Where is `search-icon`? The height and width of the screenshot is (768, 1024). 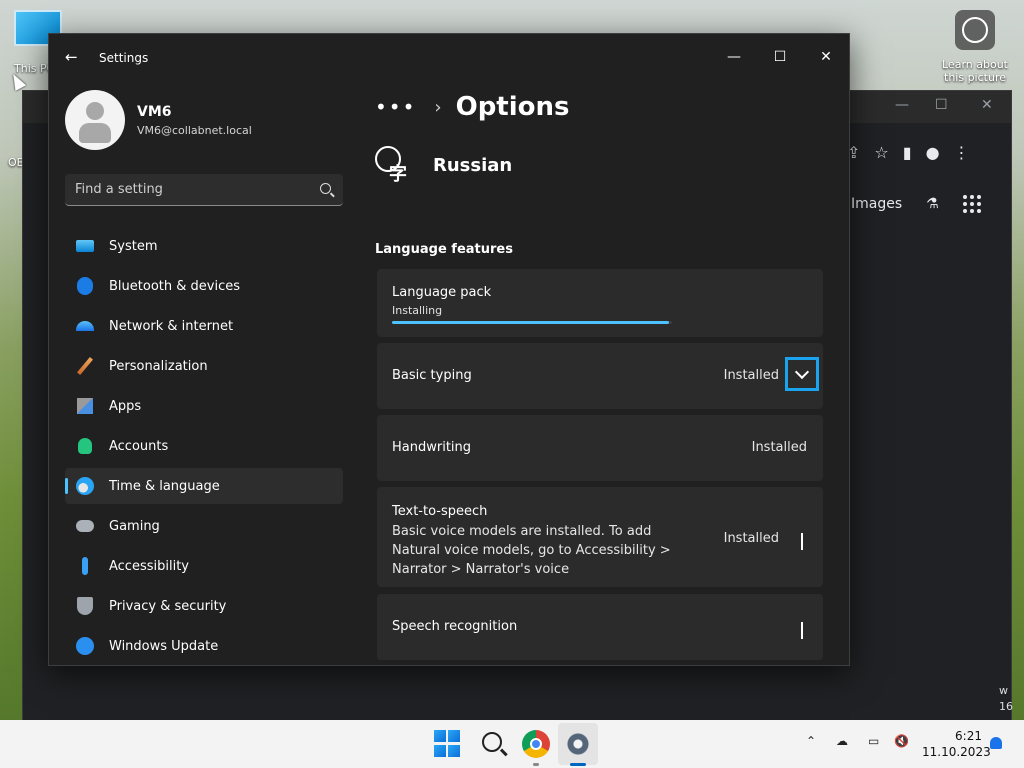
search-icon is located at coordinates (325, 188).